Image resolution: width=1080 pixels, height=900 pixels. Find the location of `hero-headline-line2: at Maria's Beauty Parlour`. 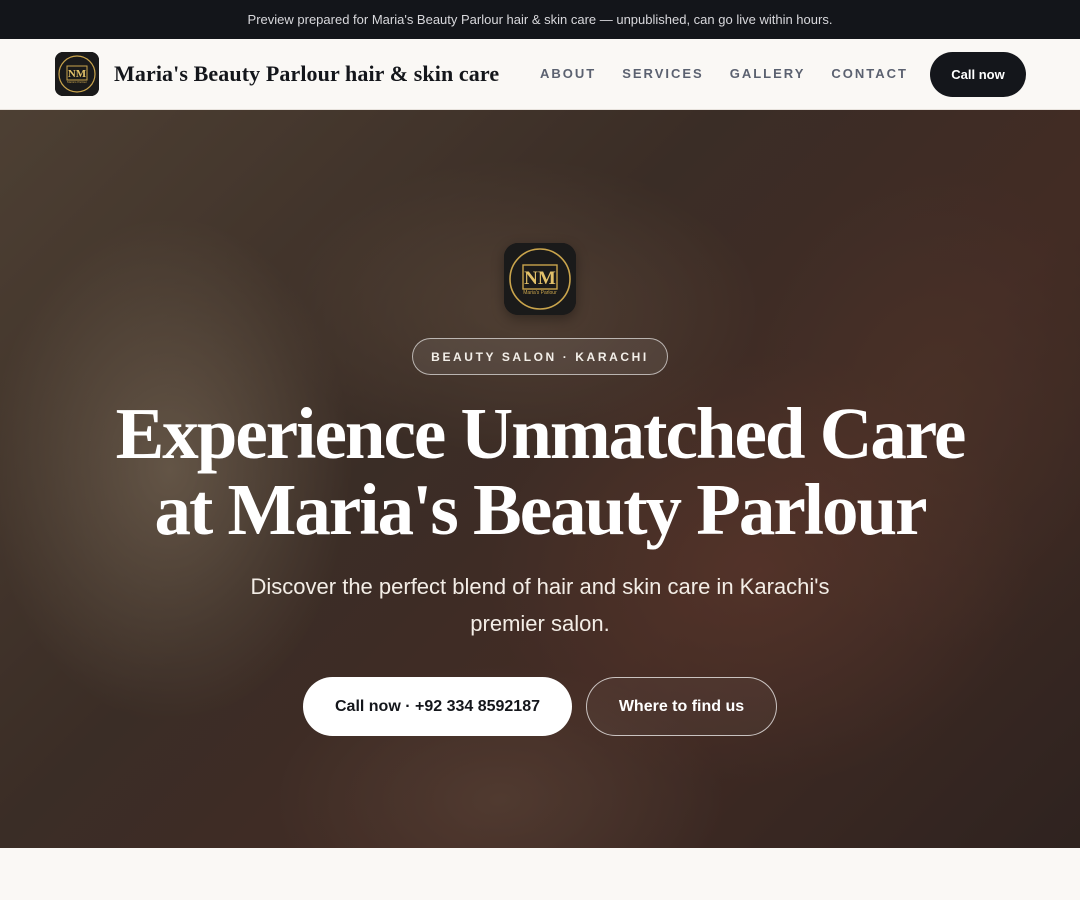

hero-headline-line2: at Maria's Beauty Parlour is located at coordinates (540, 509).